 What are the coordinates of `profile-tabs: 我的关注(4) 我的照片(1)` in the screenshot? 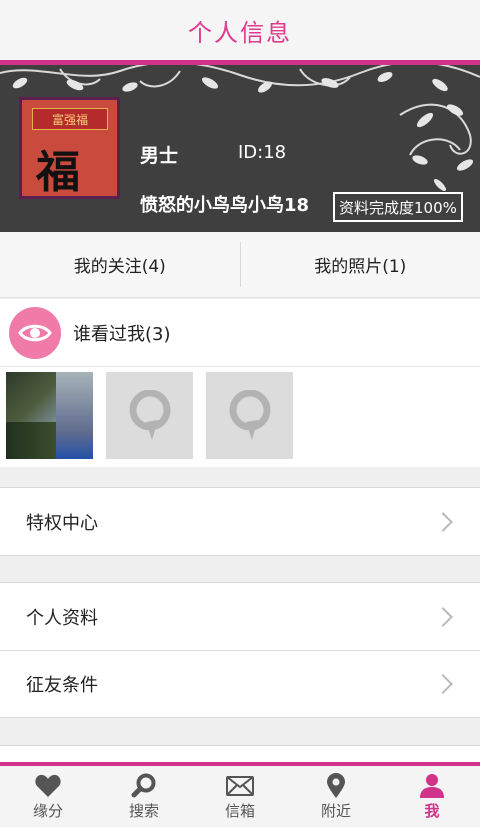 It's located at (240, 265).